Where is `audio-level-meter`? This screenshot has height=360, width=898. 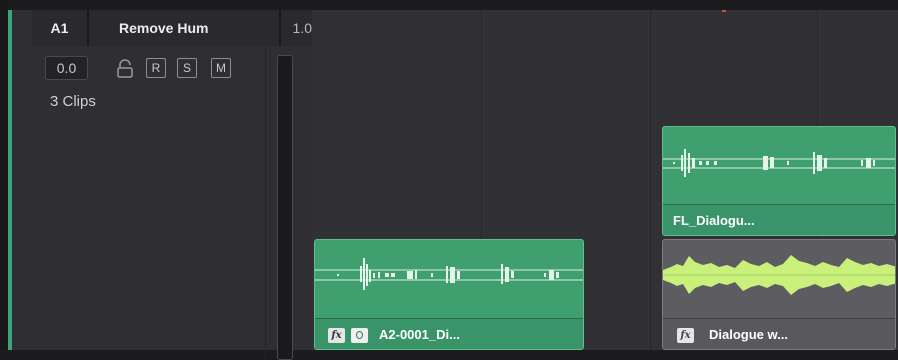 audio-level-meter is located at coordinates (285, 207).